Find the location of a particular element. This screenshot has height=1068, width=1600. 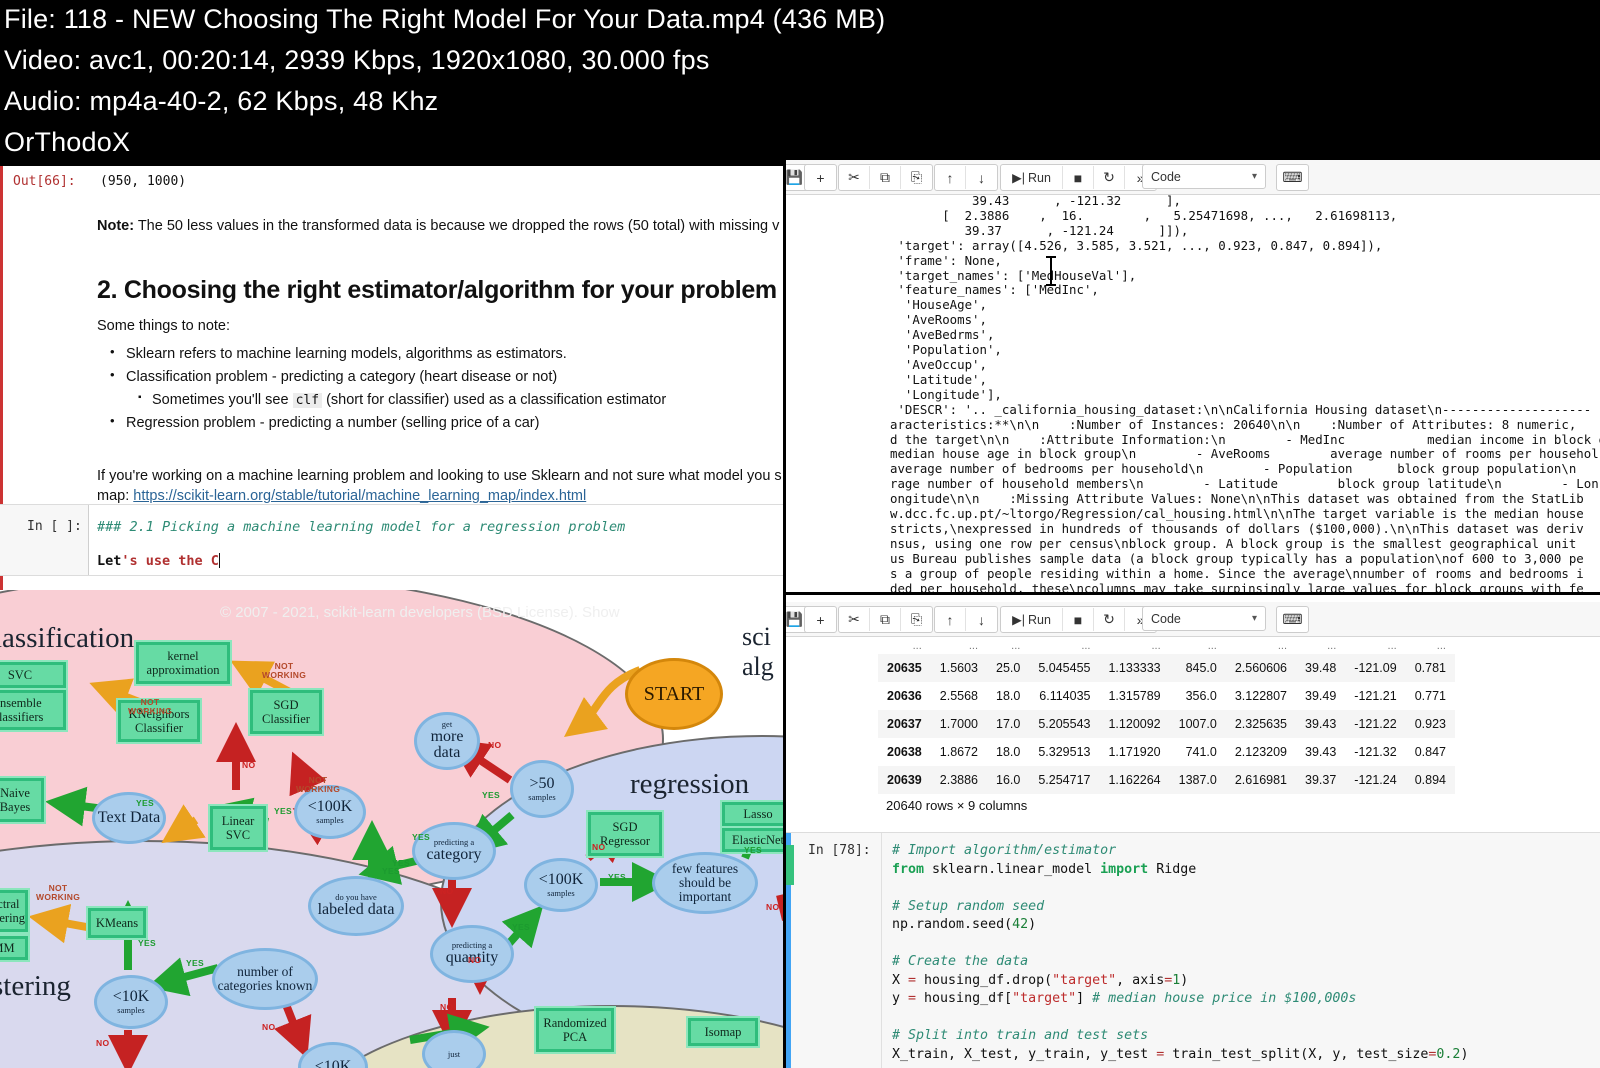

table-cell: 1007.0 is located at coordinates (1197, 724).